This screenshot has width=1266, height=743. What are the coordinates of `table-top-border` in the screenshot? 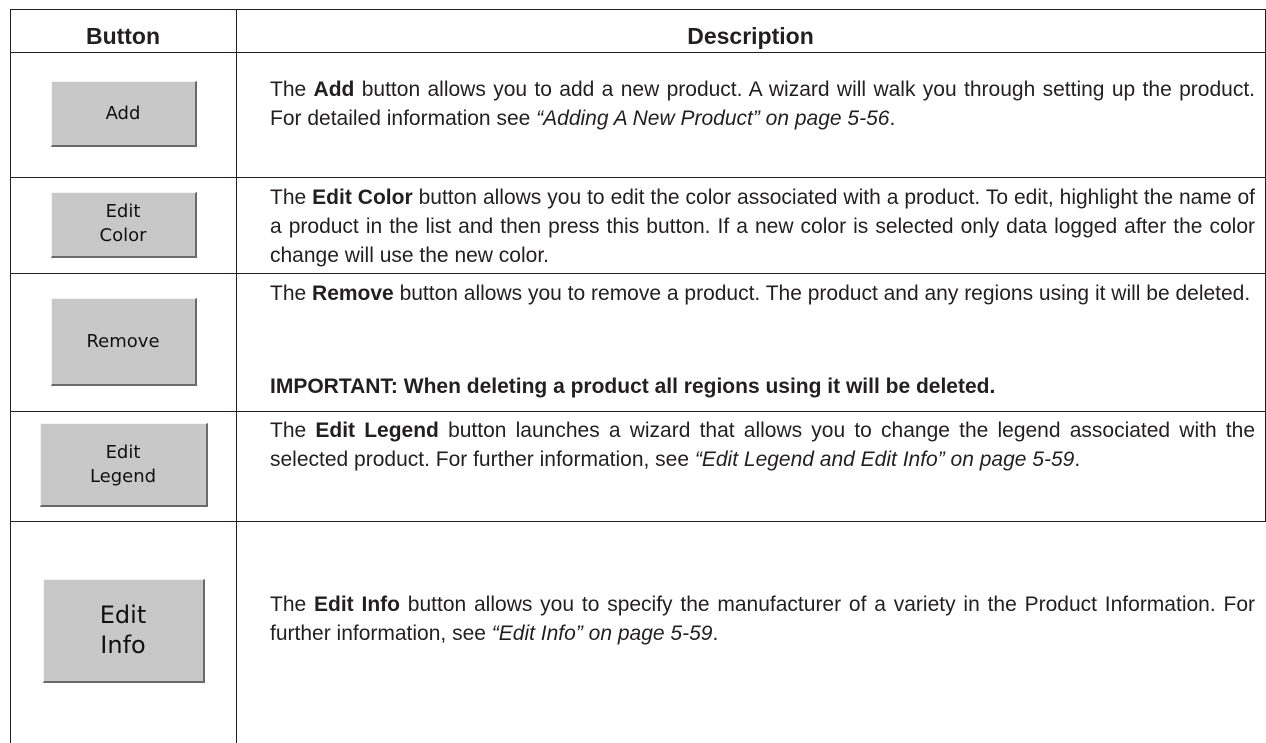 It's located at (638, 9).